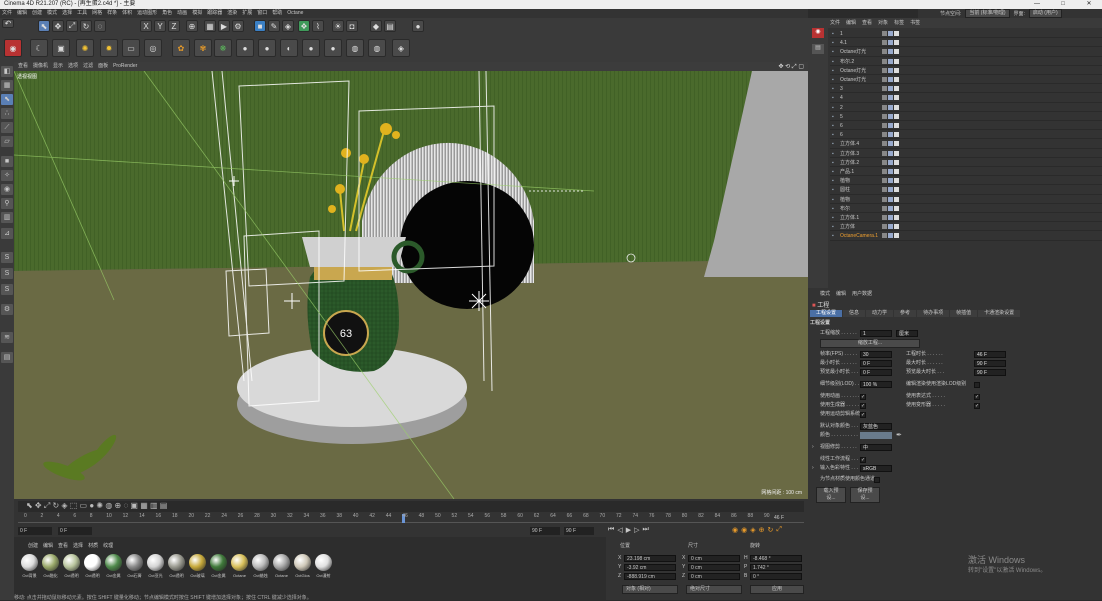 Image resolution: width=1102 pixels, height=601 pixels. Describe the element at coordinates (987, 13) in the screenshot. I see `node-space-dropdown: 当前 (标准/物理)` at that location.